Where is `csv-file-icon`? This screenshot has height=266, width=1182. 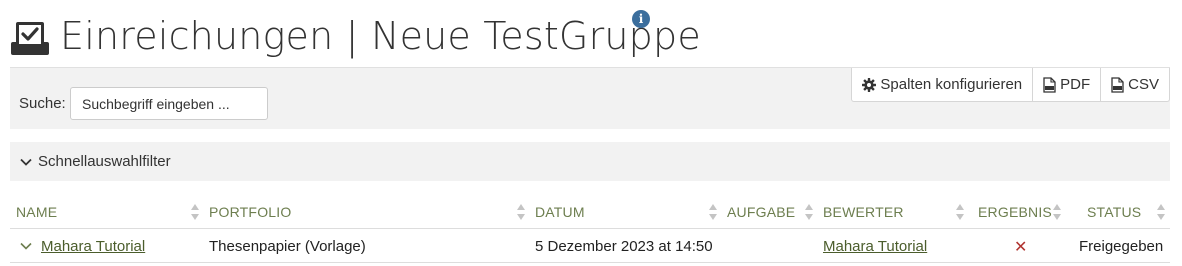
csv-file-icon is located at coordinates (1117, 84).